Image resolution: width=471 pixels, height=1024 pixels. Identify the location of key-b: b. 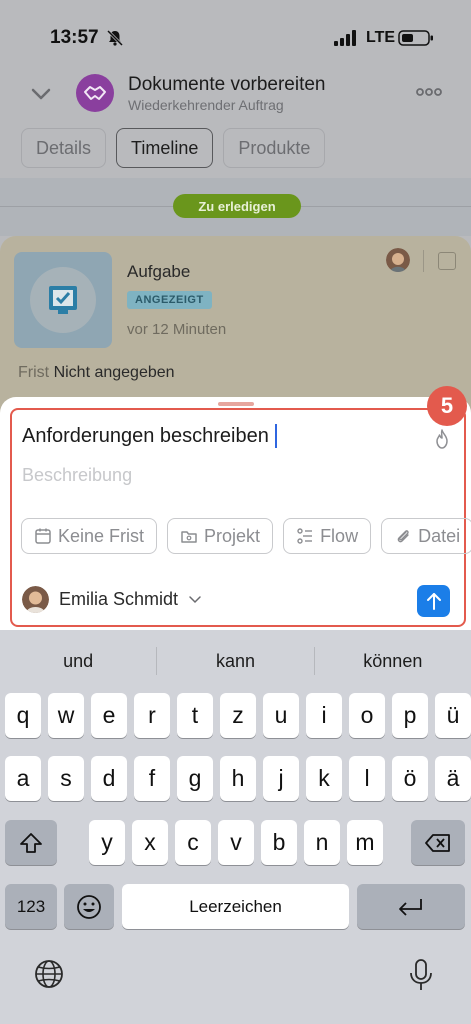
(279, 842).